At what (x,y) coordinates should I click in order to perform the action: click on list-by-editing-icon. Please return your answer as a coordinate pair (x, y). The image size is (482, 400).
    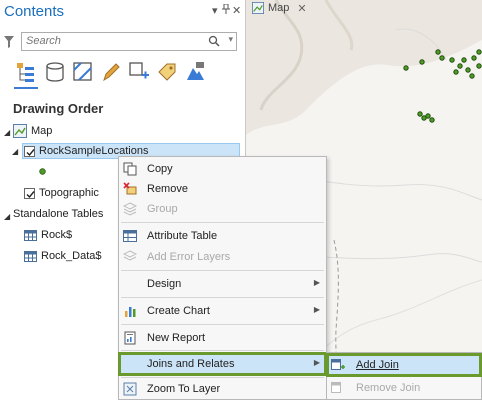
    Looking at the image, I should click on (111, 72).